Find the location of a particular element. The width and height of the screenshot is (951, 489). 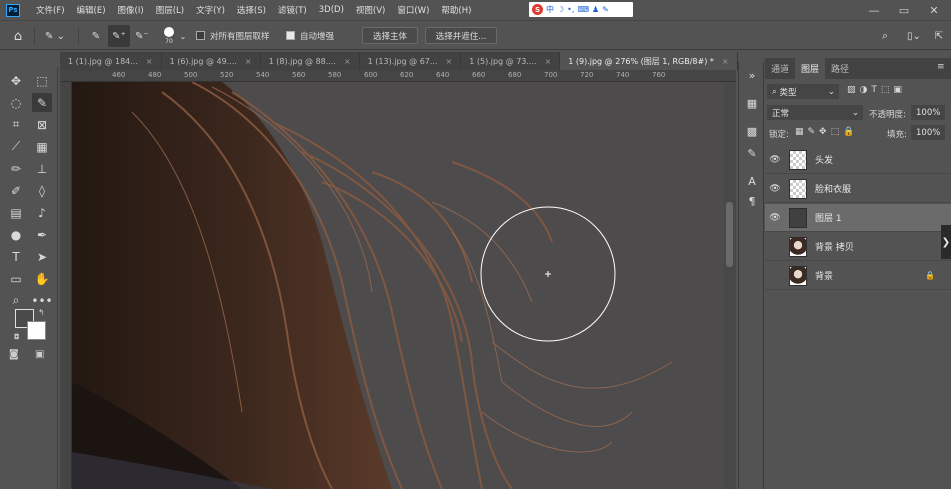

restore-button: ▭ is located at coordinates (904, 10).